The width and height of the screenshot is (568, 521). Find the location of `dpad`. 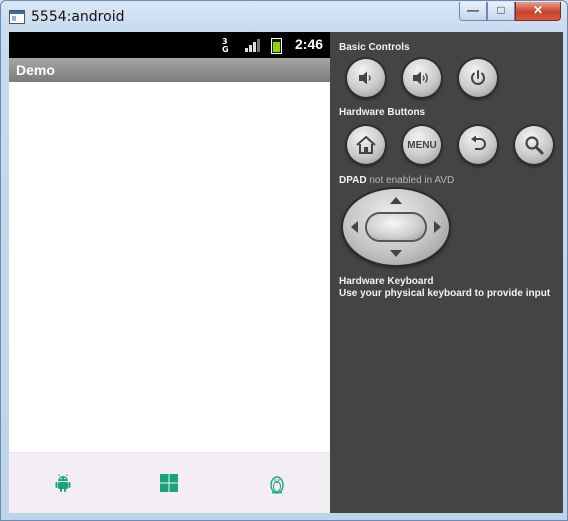

dpad is located at coordinates (396, 227).